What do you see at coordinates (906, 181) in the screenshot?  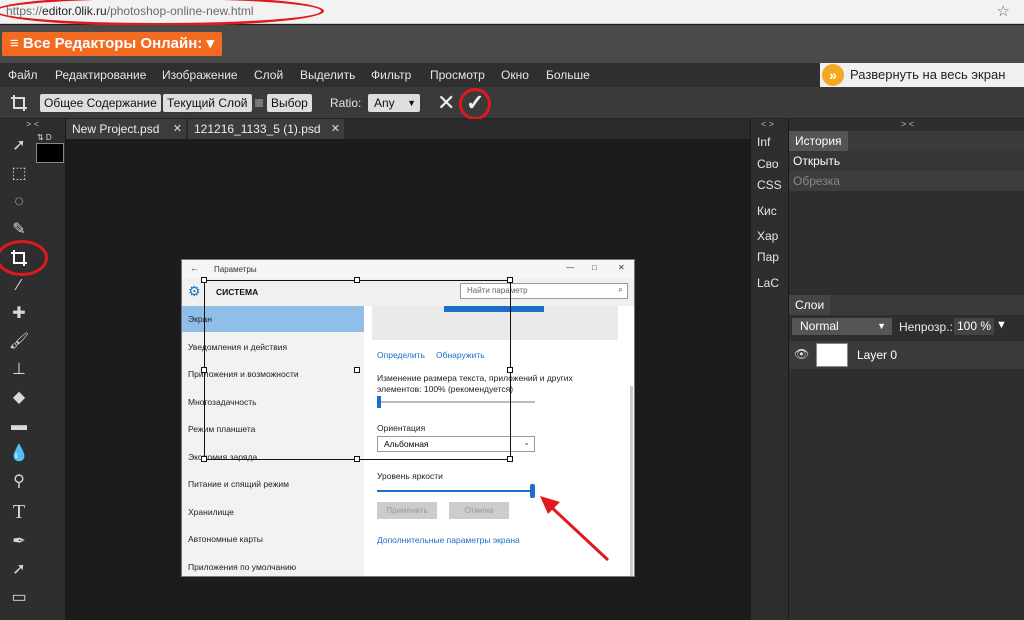 I see `history-row: Обрезка` at bounding box center [906, 181].